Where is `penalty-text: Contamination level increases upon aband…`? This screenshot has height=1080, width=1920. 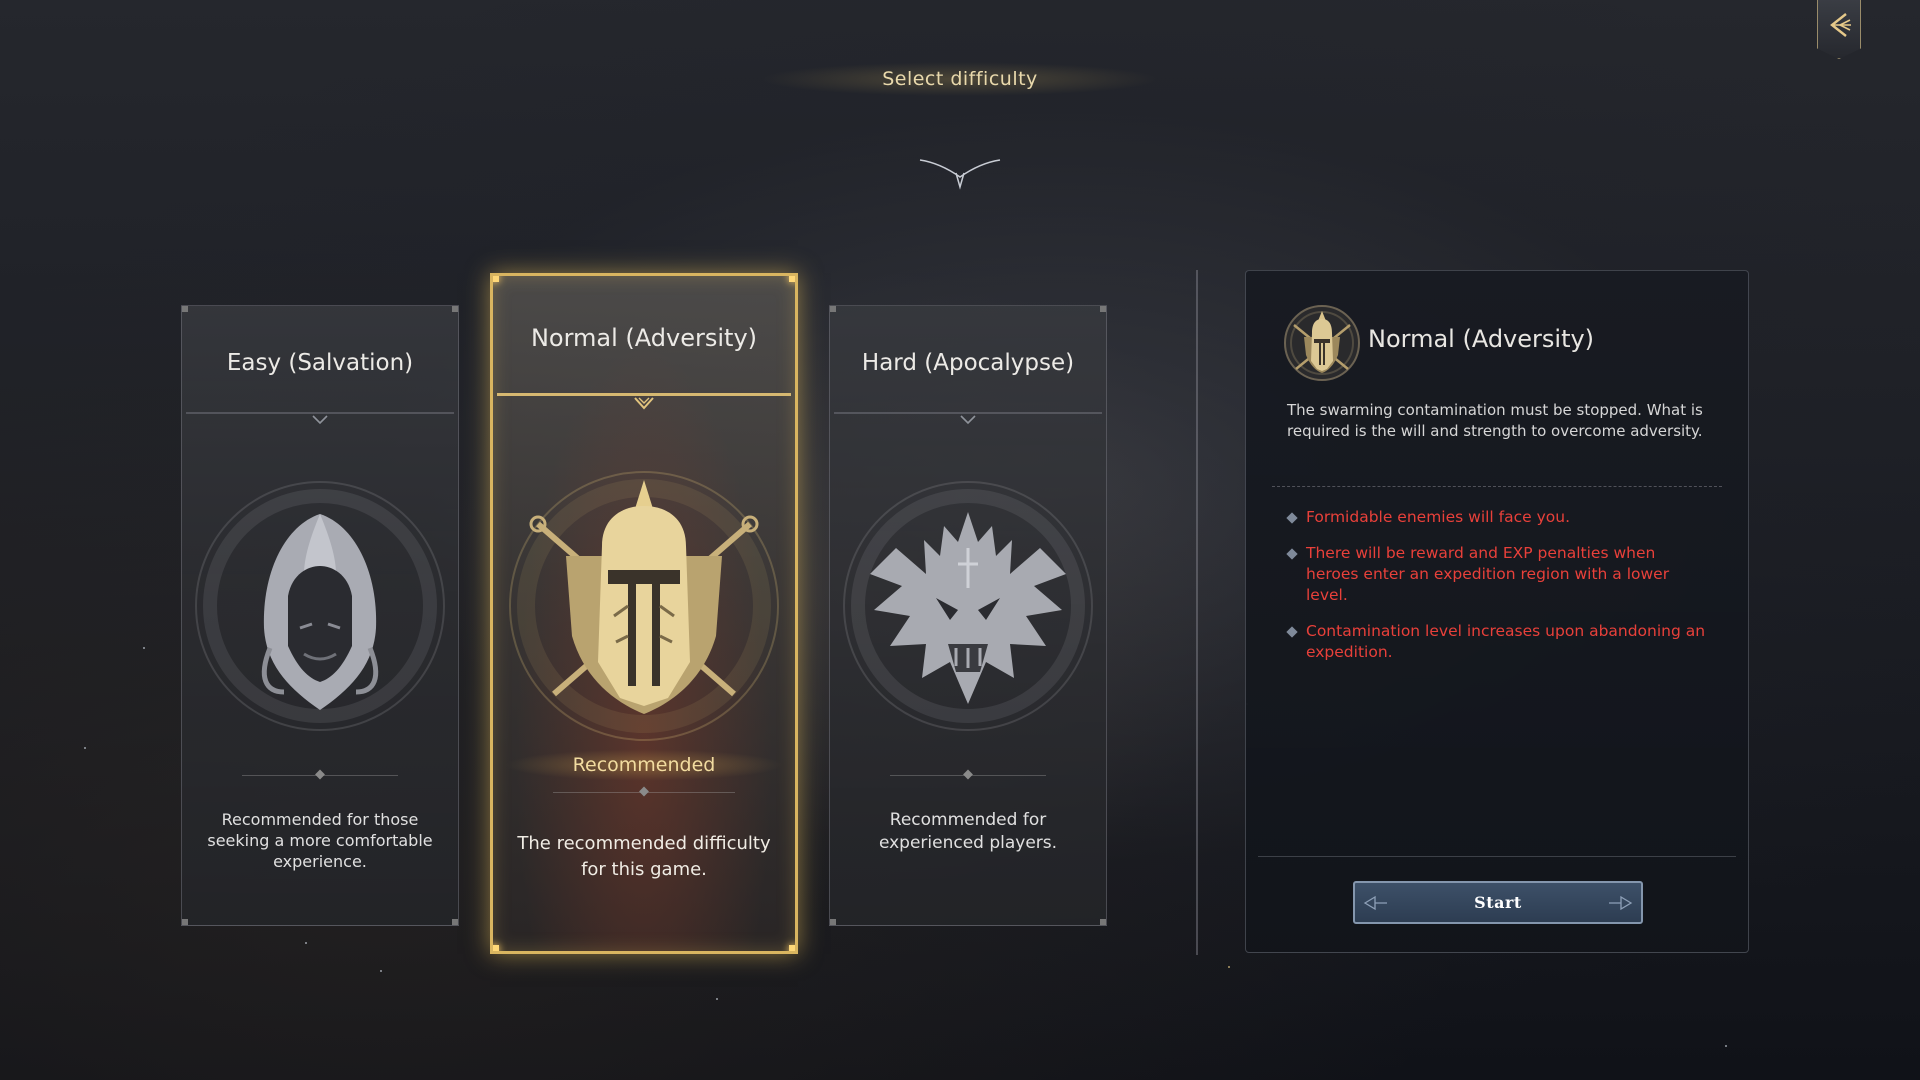 penalty-text: Contamination level increases upon aband… is located at coordinates (1506, 641).